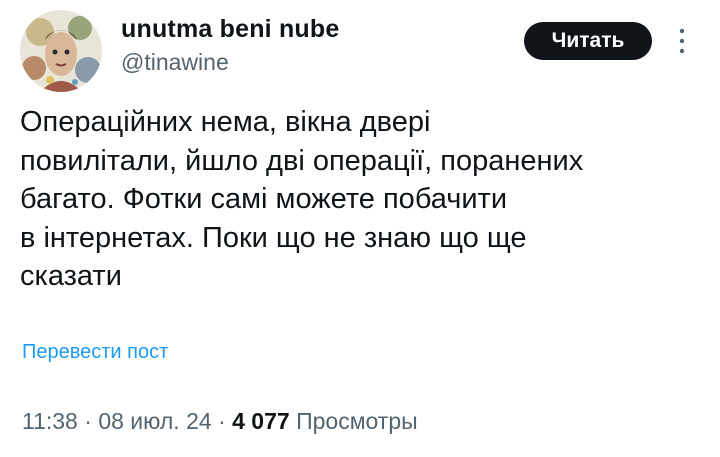  What do you see at coordinates (154, 421) in the screenshot?
I see `tweet-date: 08 июл. 24` at bounding box center [154, 421].